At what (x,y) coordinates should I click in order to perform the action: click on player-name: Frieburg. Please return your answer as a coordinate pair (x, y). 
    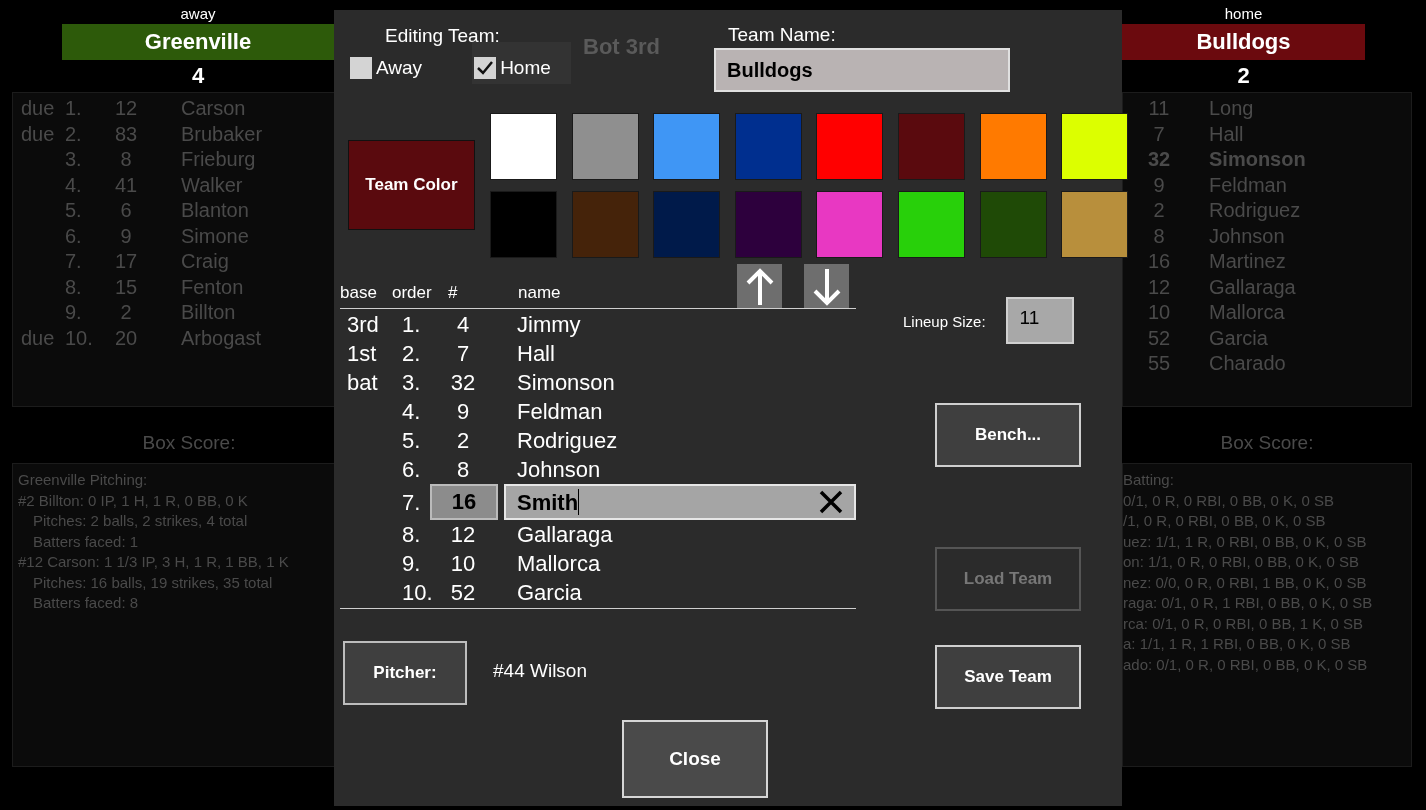
    Looking at the image, I should click on (218, 159).